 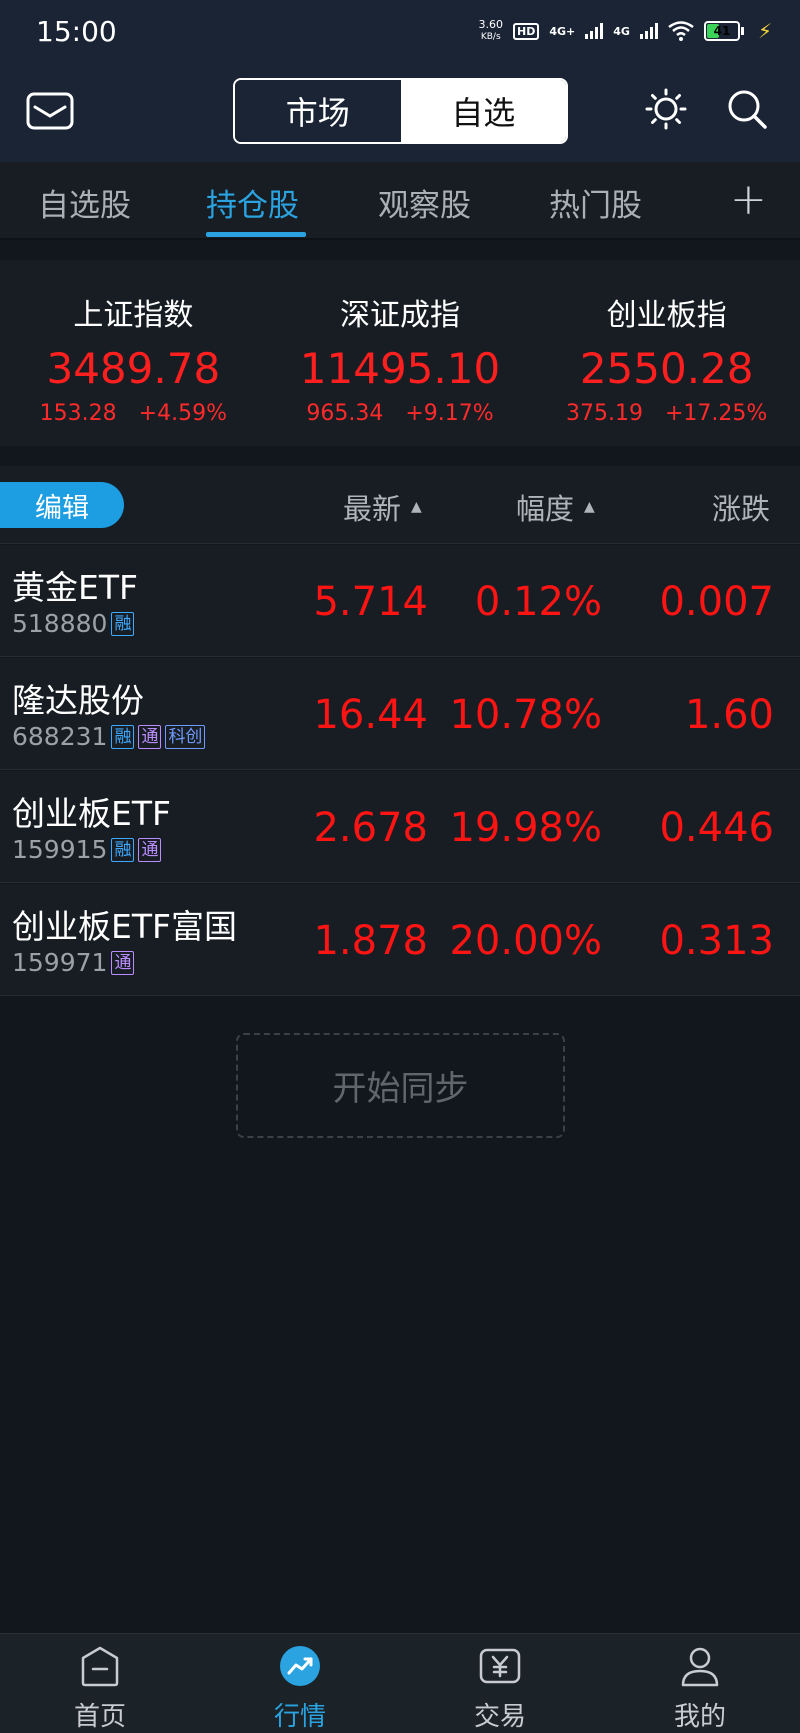 I want to click on change-pct: 0.12%, so click(x=538, y=602).